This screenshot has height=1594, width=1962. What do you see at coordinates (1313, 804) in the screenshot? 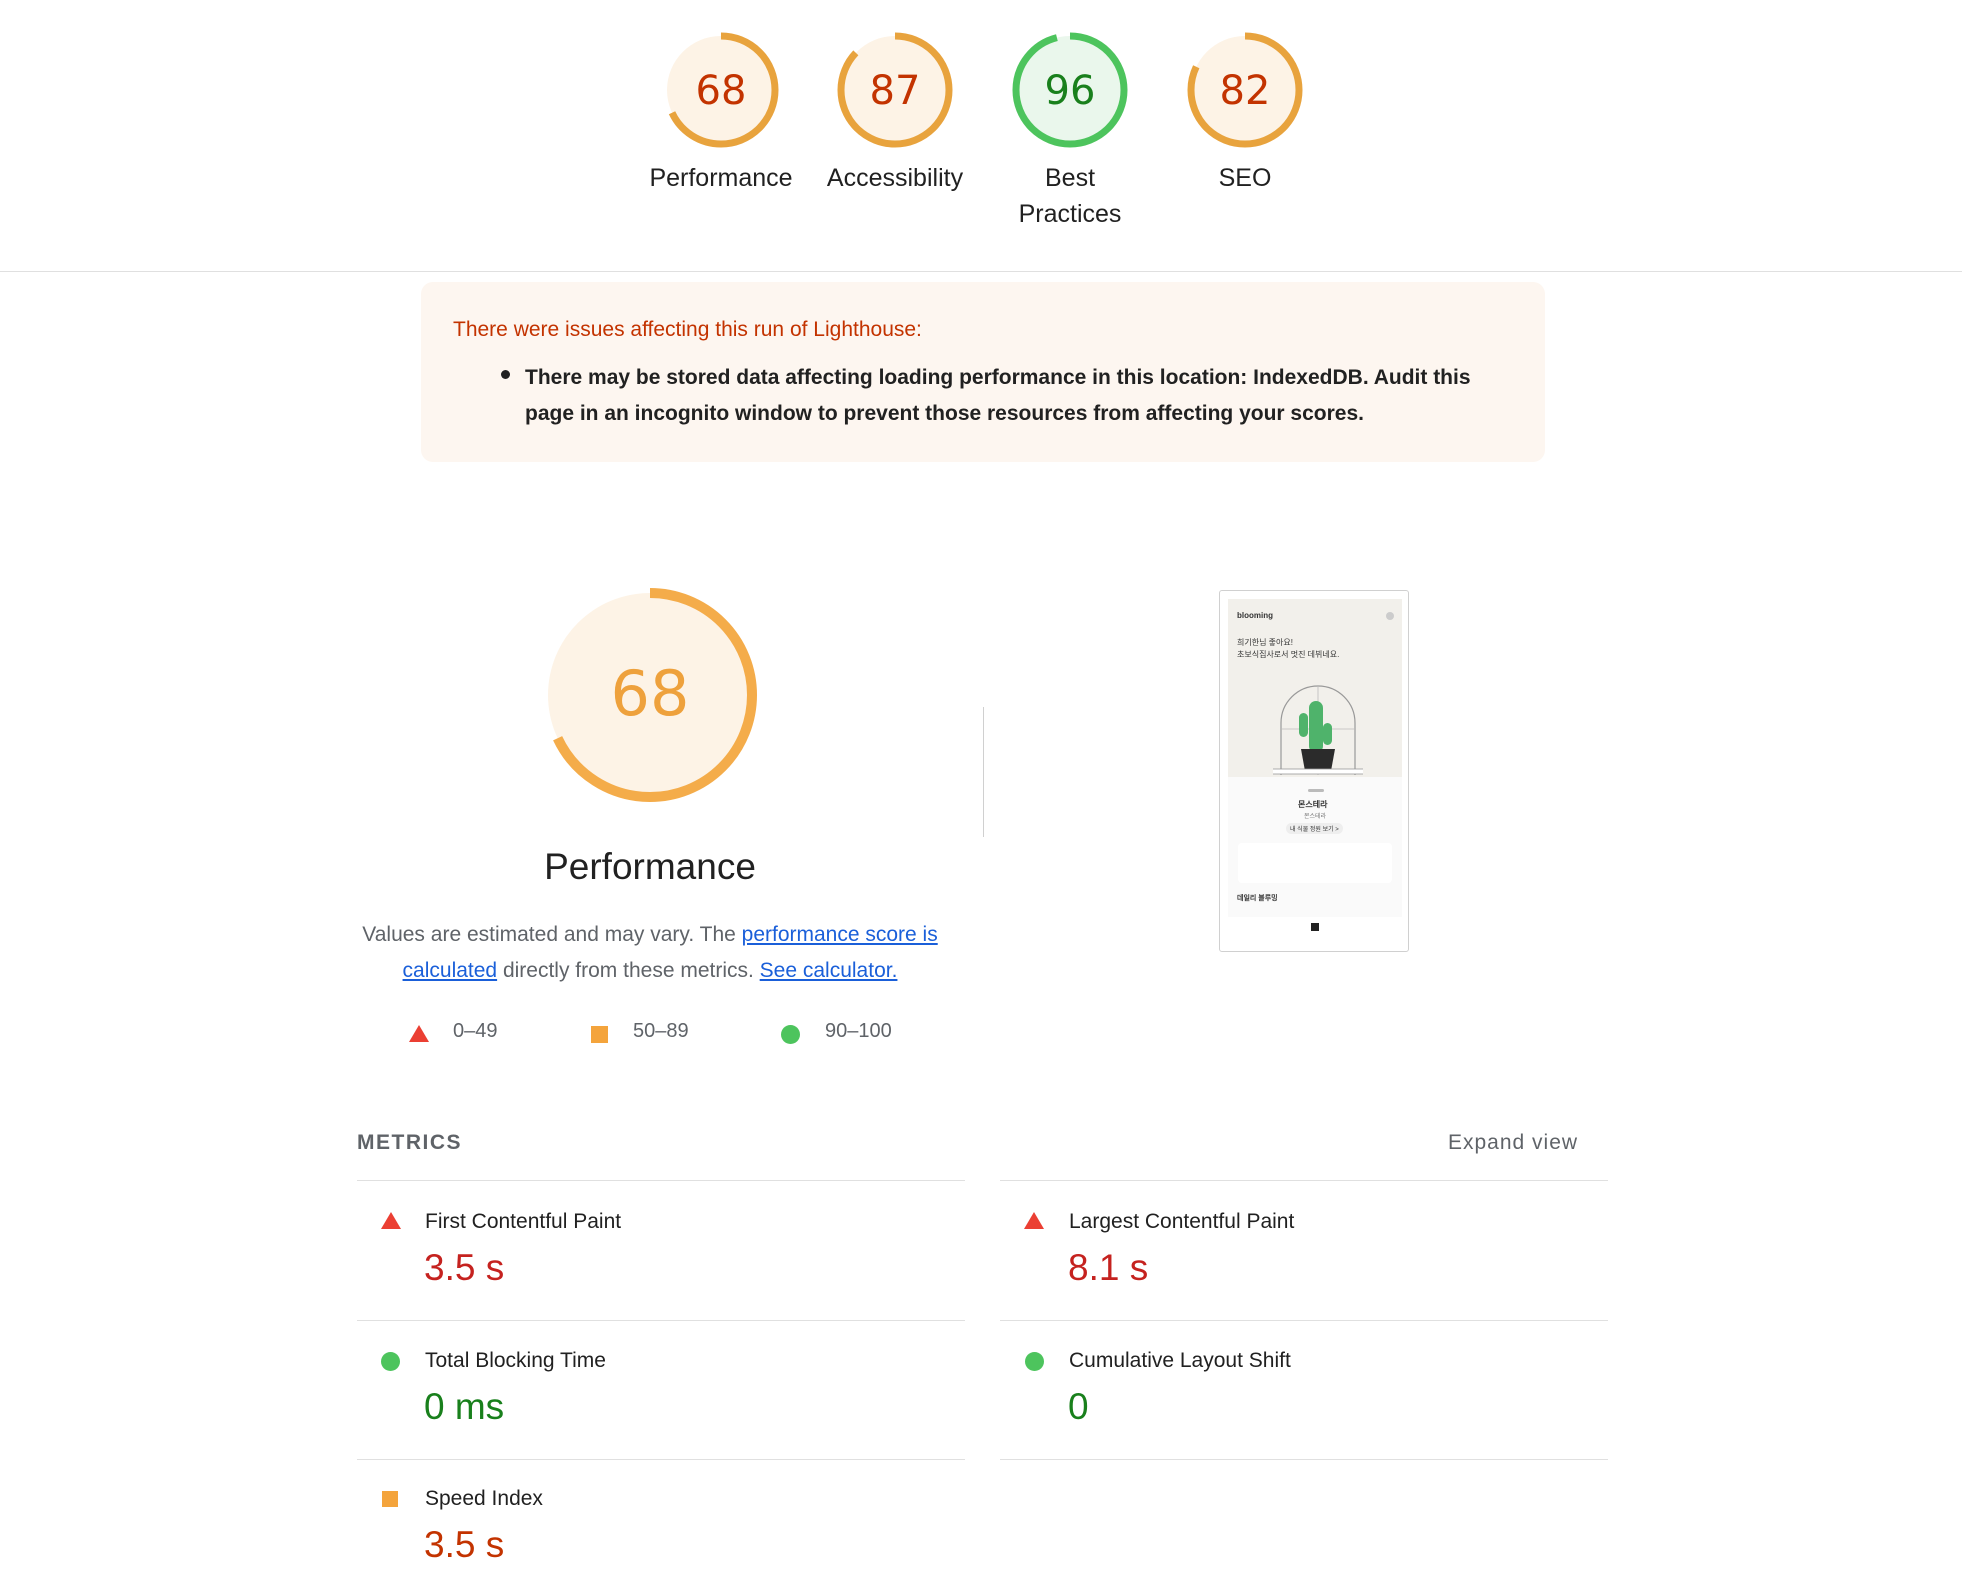
I see `screenshot-plant-name: 몬스테라` at bounding box center [1313, 804].